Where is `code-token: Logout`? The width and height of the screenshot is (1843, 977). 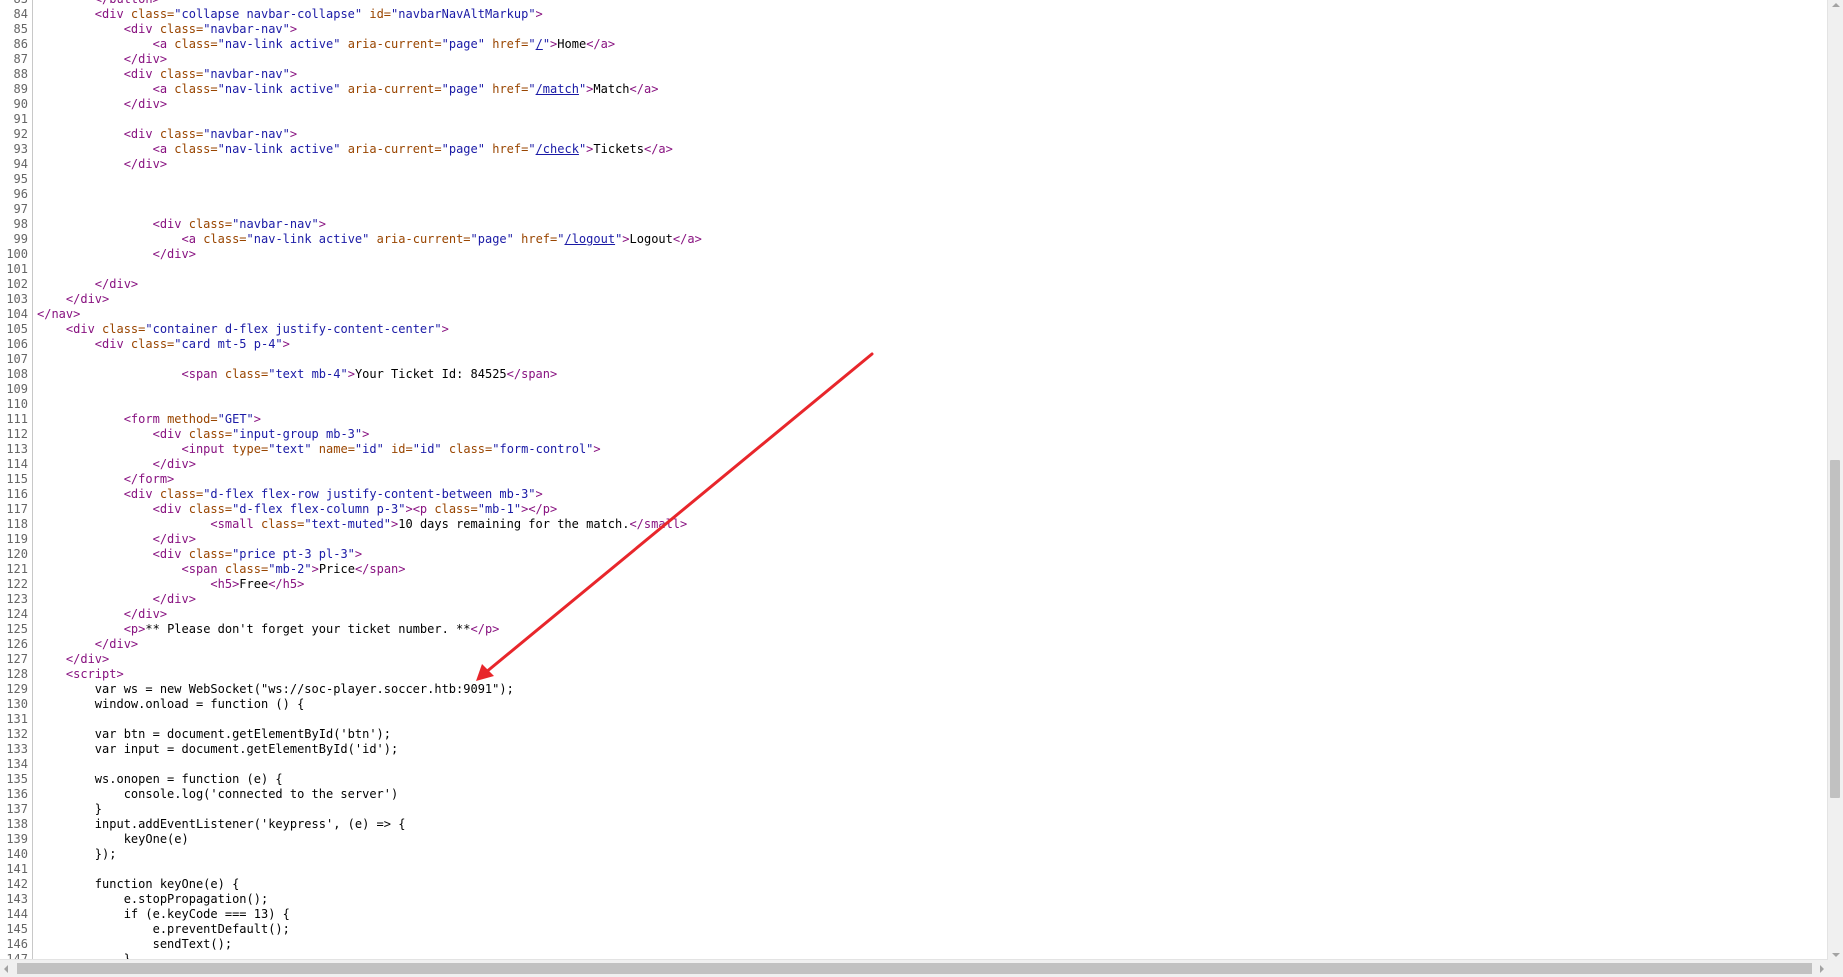 code-token: Logout is located at coordinates (651, 239).